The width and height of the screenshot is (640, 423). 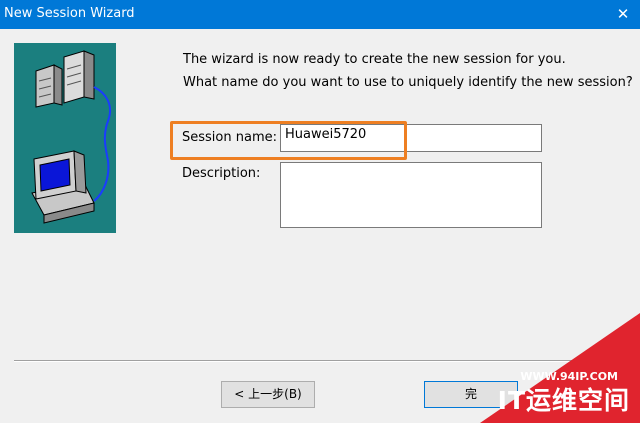 What do you see at coordinates (69, 13) in the screenshot?
I see `window-title: New Session Wizard` at bounding box center [69, 13].